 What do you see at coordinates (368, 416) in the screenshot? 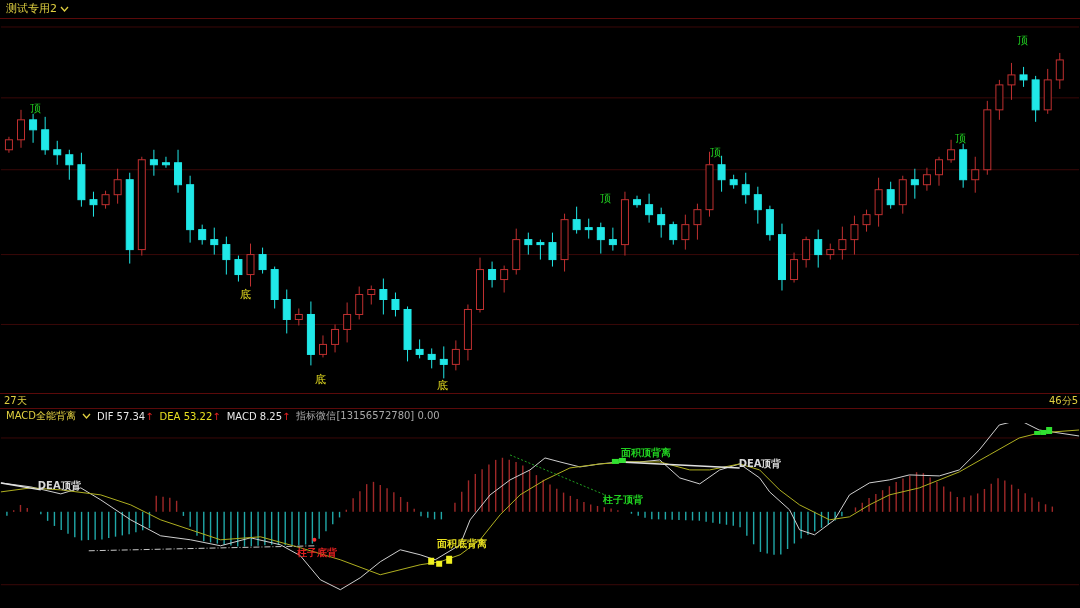
I see `indicator-note: 指标微信[13156572780] 0.00` at bounding box center [368, 416].